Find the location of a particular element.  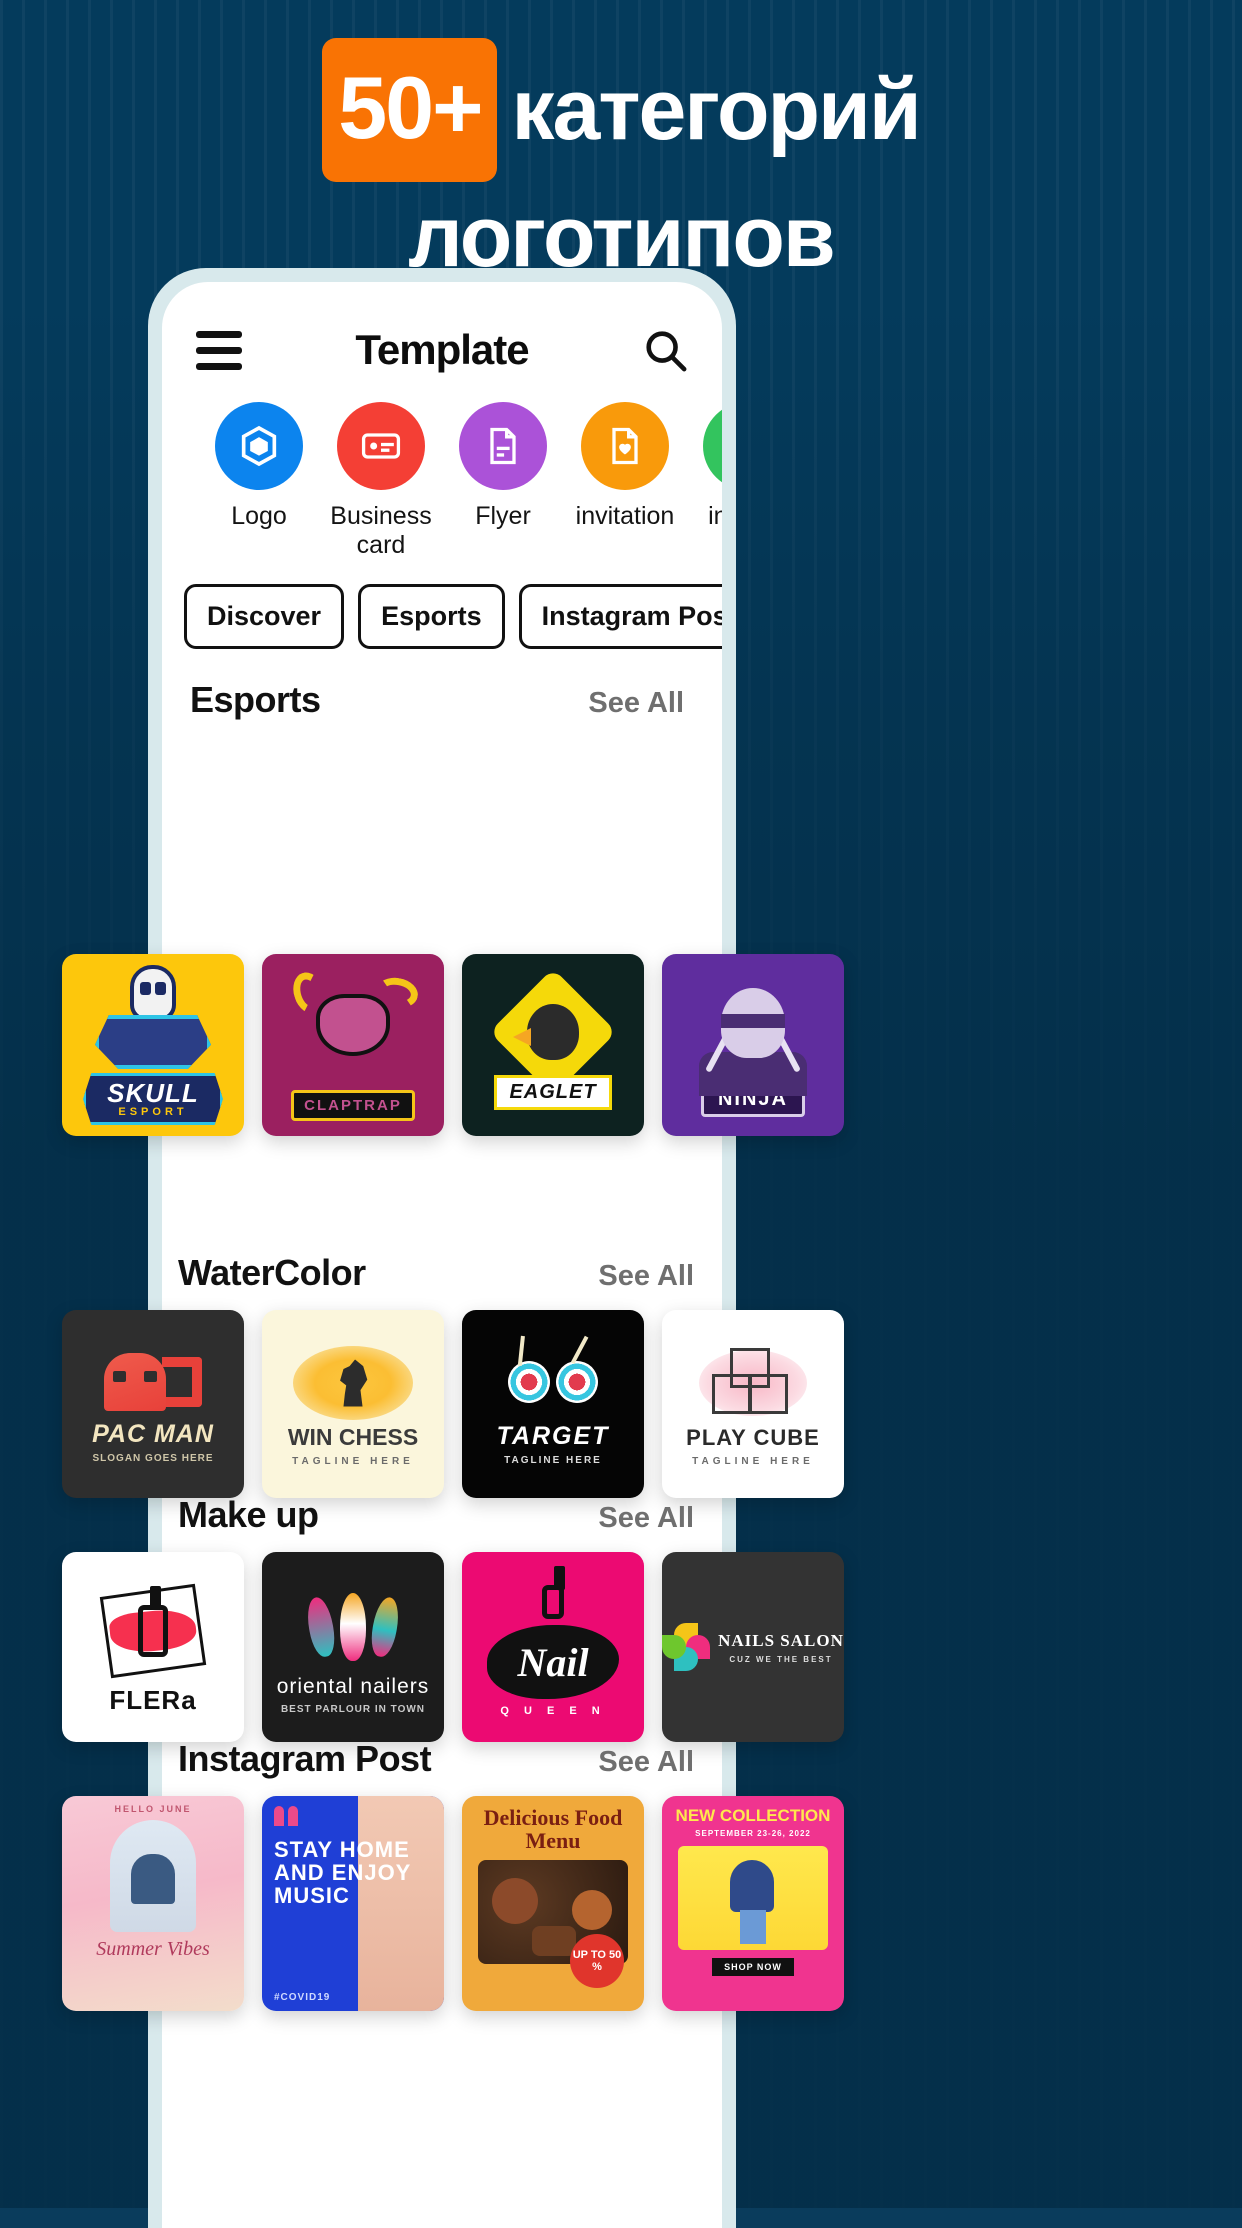

see-all-esports: See All is located at coordinates (636, 703).